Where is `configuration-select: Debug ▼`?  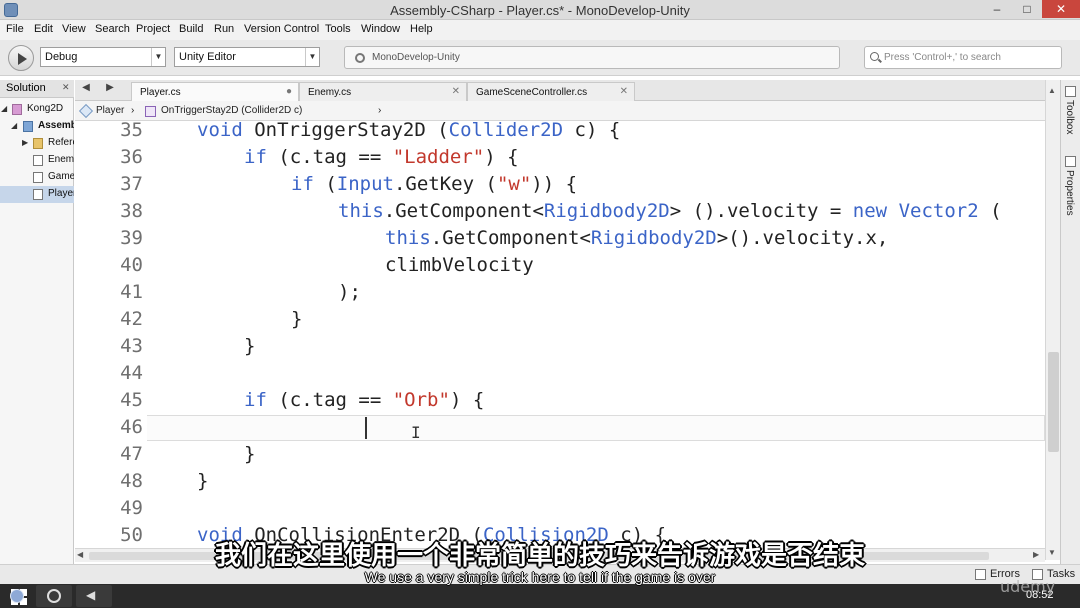
configuration-select: Debug ▼ is located at coordinates (103, 57).